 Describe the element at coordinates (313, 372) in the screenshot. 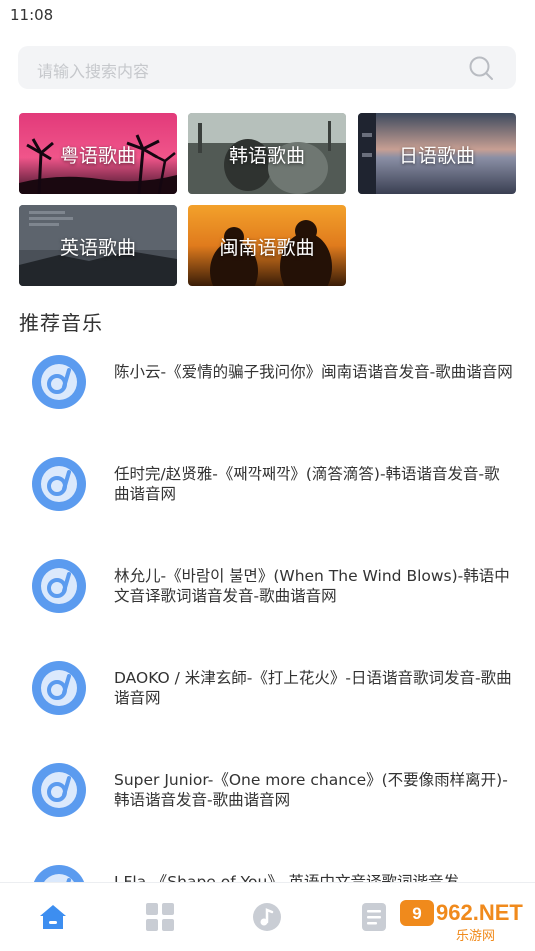

I see `song-title: 陈小云-《爱情的骗子我问你》闽南语谐音发音-歌曲谐音网` at that location.